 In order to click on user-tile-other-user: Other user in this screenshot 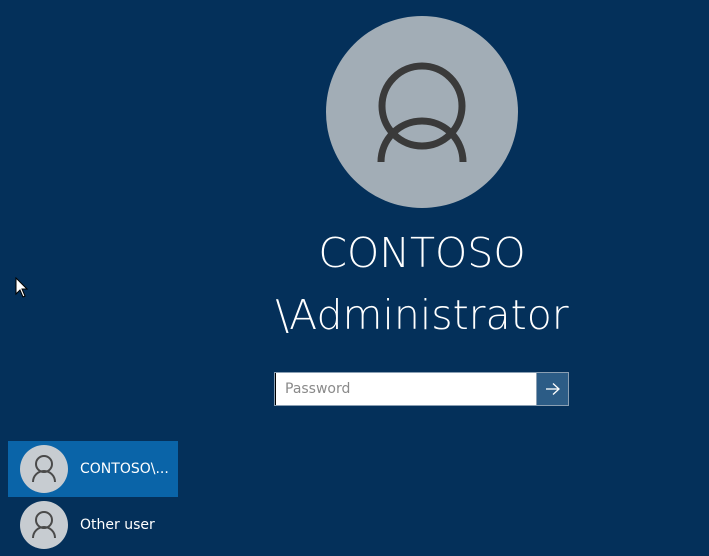, I will do `click(93, 525)`.